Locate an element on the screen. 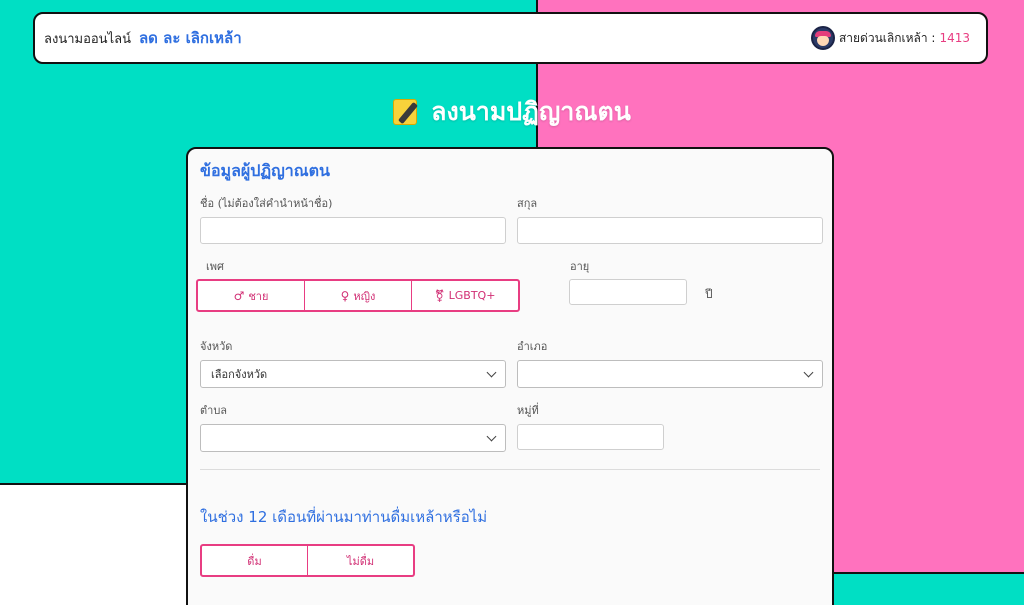  last-name-input is located at coordinates (670, 230).